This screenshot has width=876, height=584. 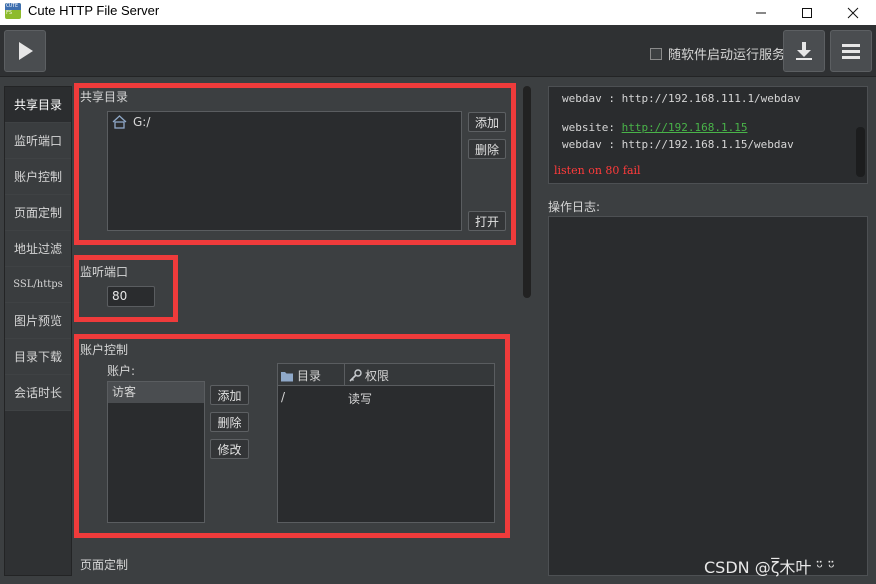 What do you see at coordinates (769, 567) in the screenshot?
I see `watermark: CSDN @ζ̅木叶 ᵕ̈ ᵕ̈` at bounding box center [769, 567].